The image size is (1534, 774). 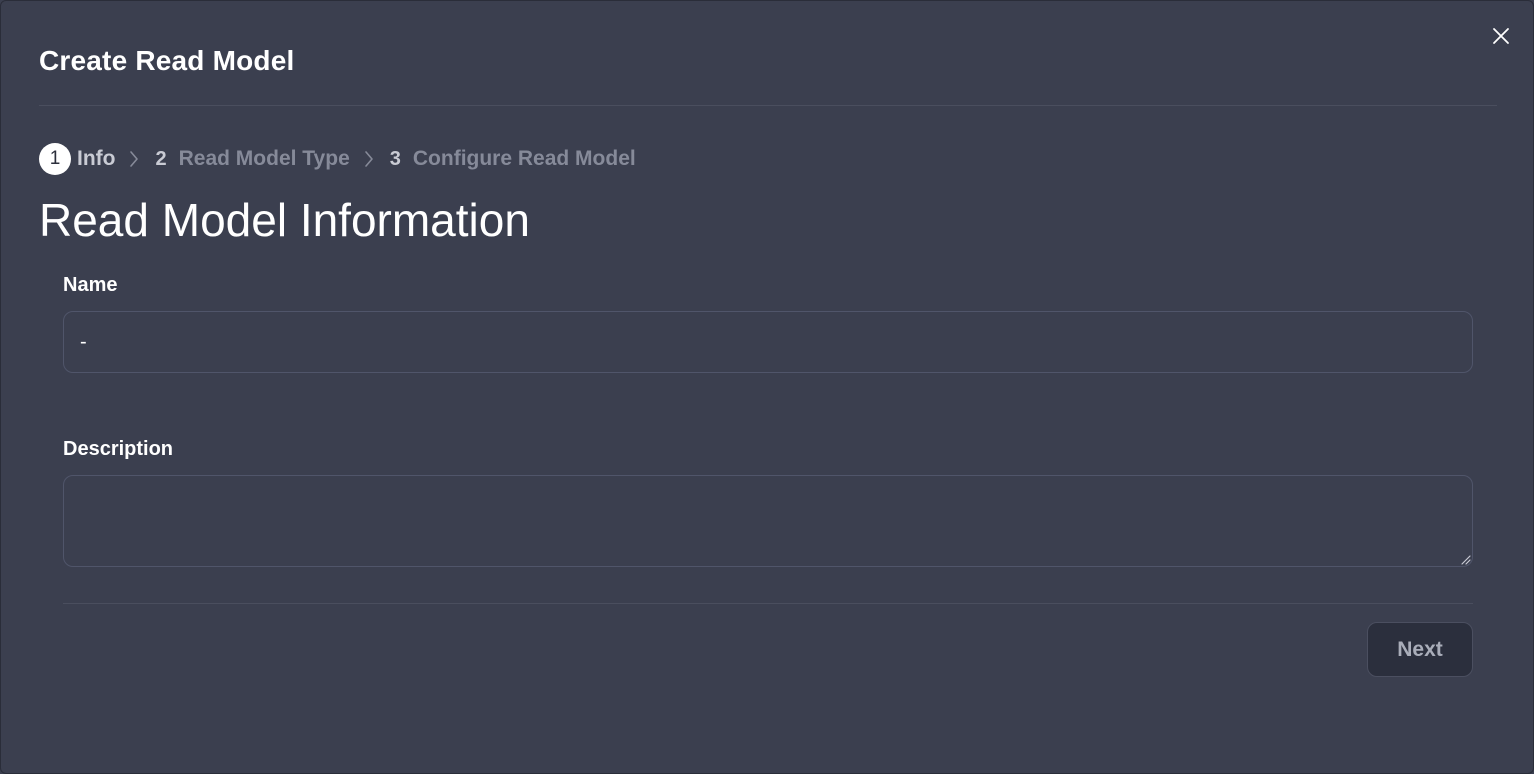 I want to click on footer-divider, so click(x=768, y=603).